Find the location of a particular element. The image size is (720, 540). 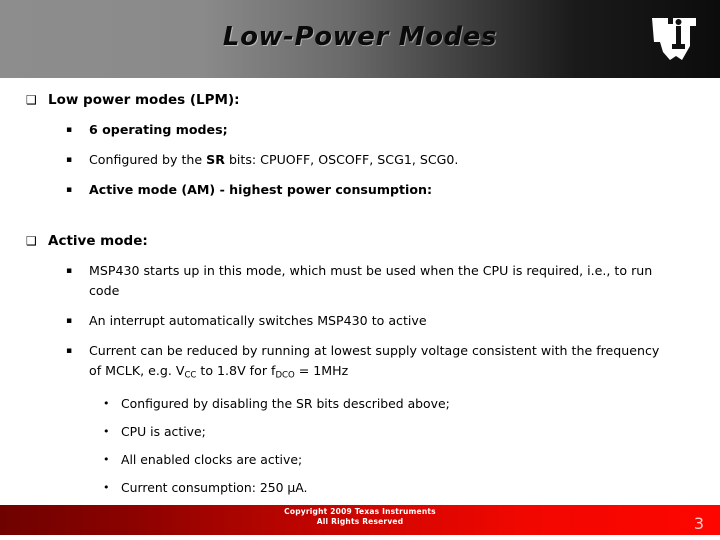

bullet-text-pre: Configured by the is located at coordinates (148, 159).